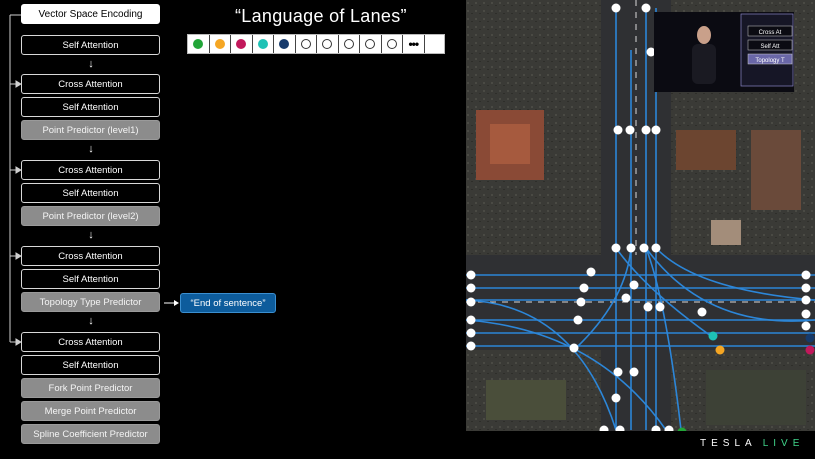 The image size is (815, 459). I want to click on token-more: •••, so click(414, 44).